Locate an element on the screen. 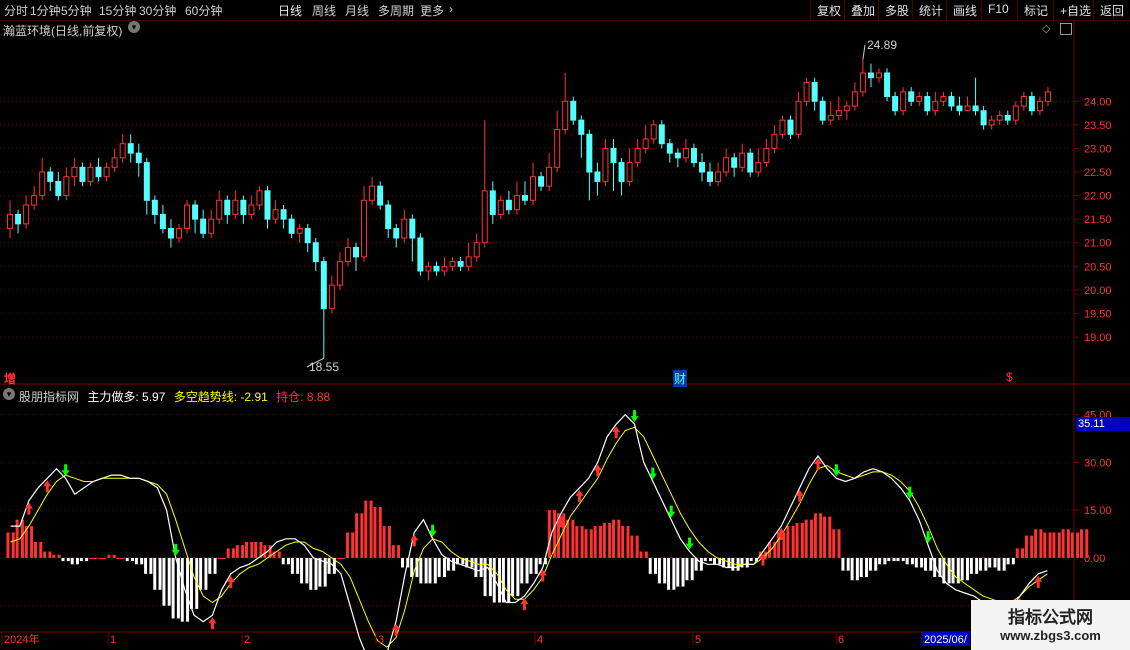 The height and width of the screenshot is (650, 1130). up-arrow-icon is located at coordinates (28, 508).